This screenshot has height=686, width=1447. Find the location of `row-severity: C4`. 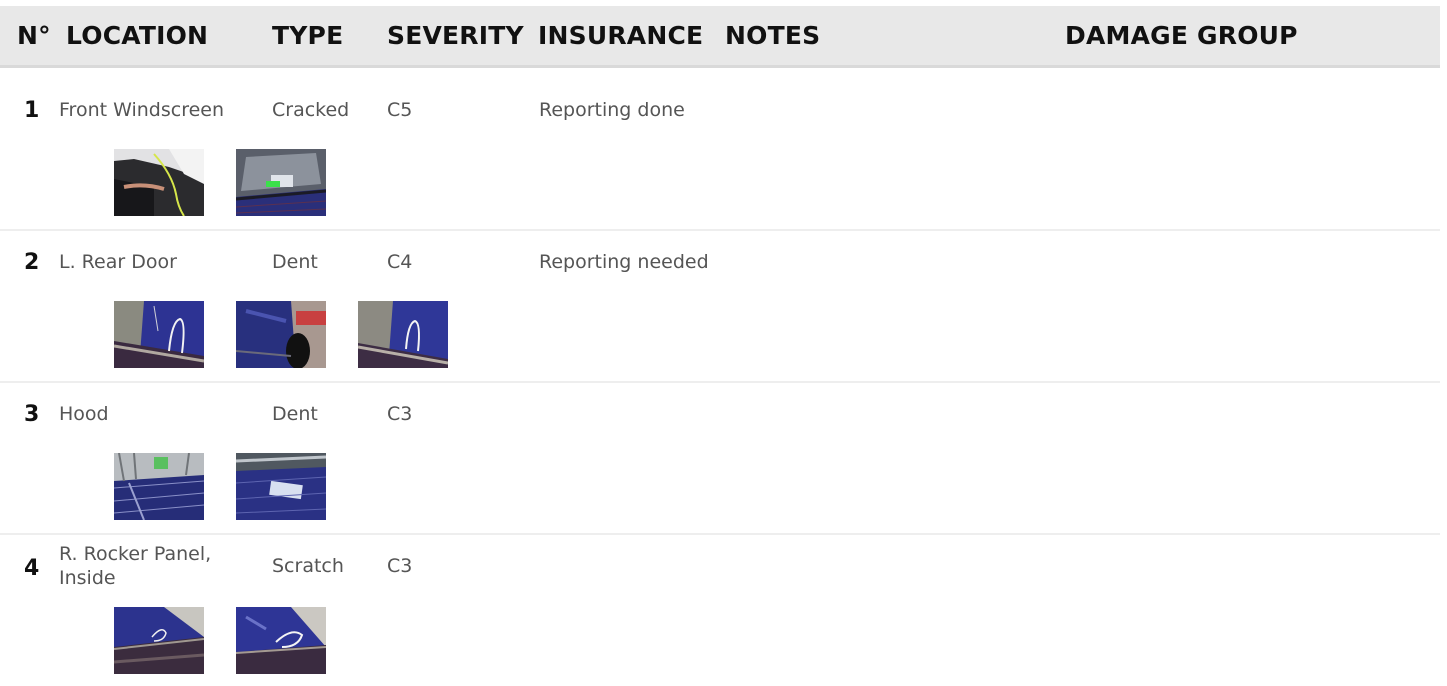

row-severity: C4 is located at coordinates (400, 262).